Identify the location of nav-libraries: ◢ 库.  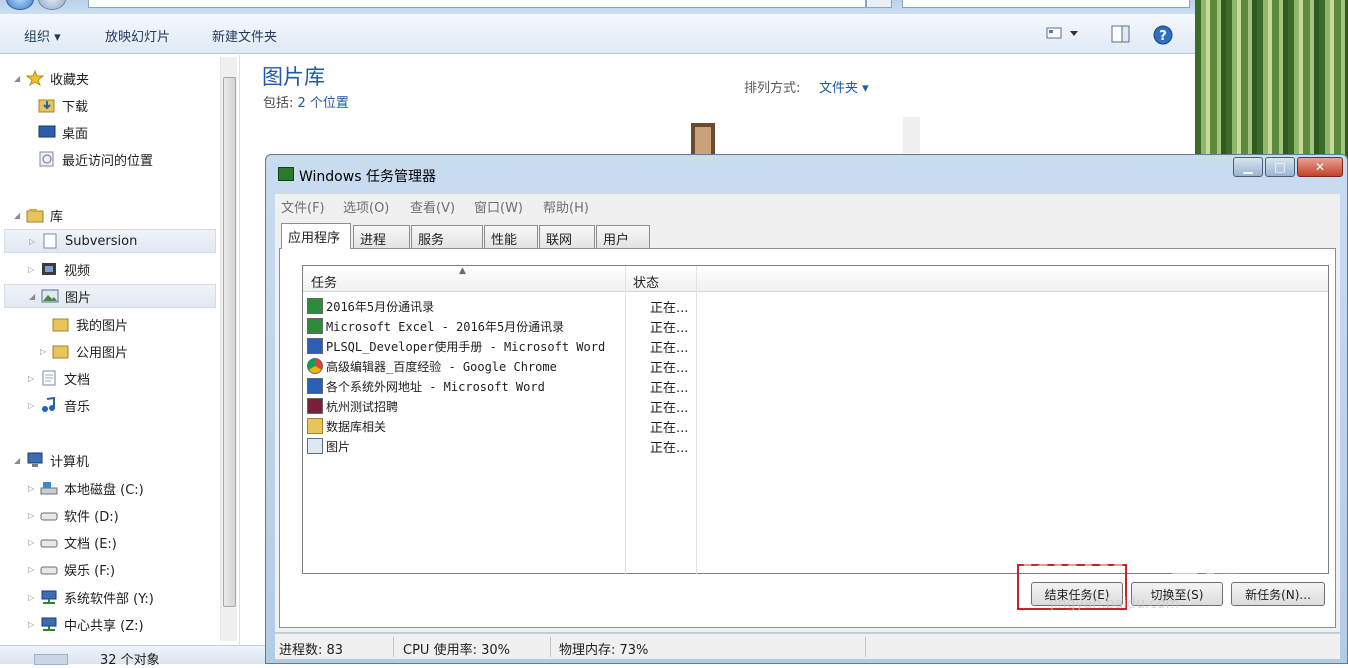
(38, 215).